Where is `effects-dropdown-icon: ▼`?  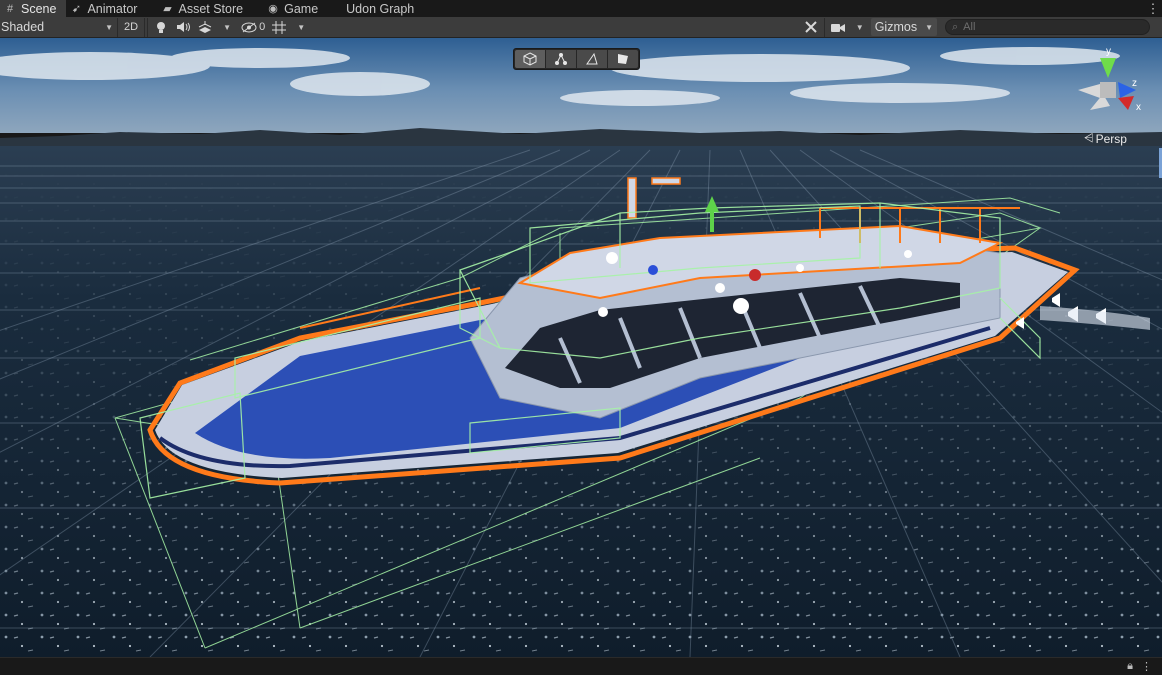 effects-dropdown-icon: ▼ is located at coordinates (227, 27).